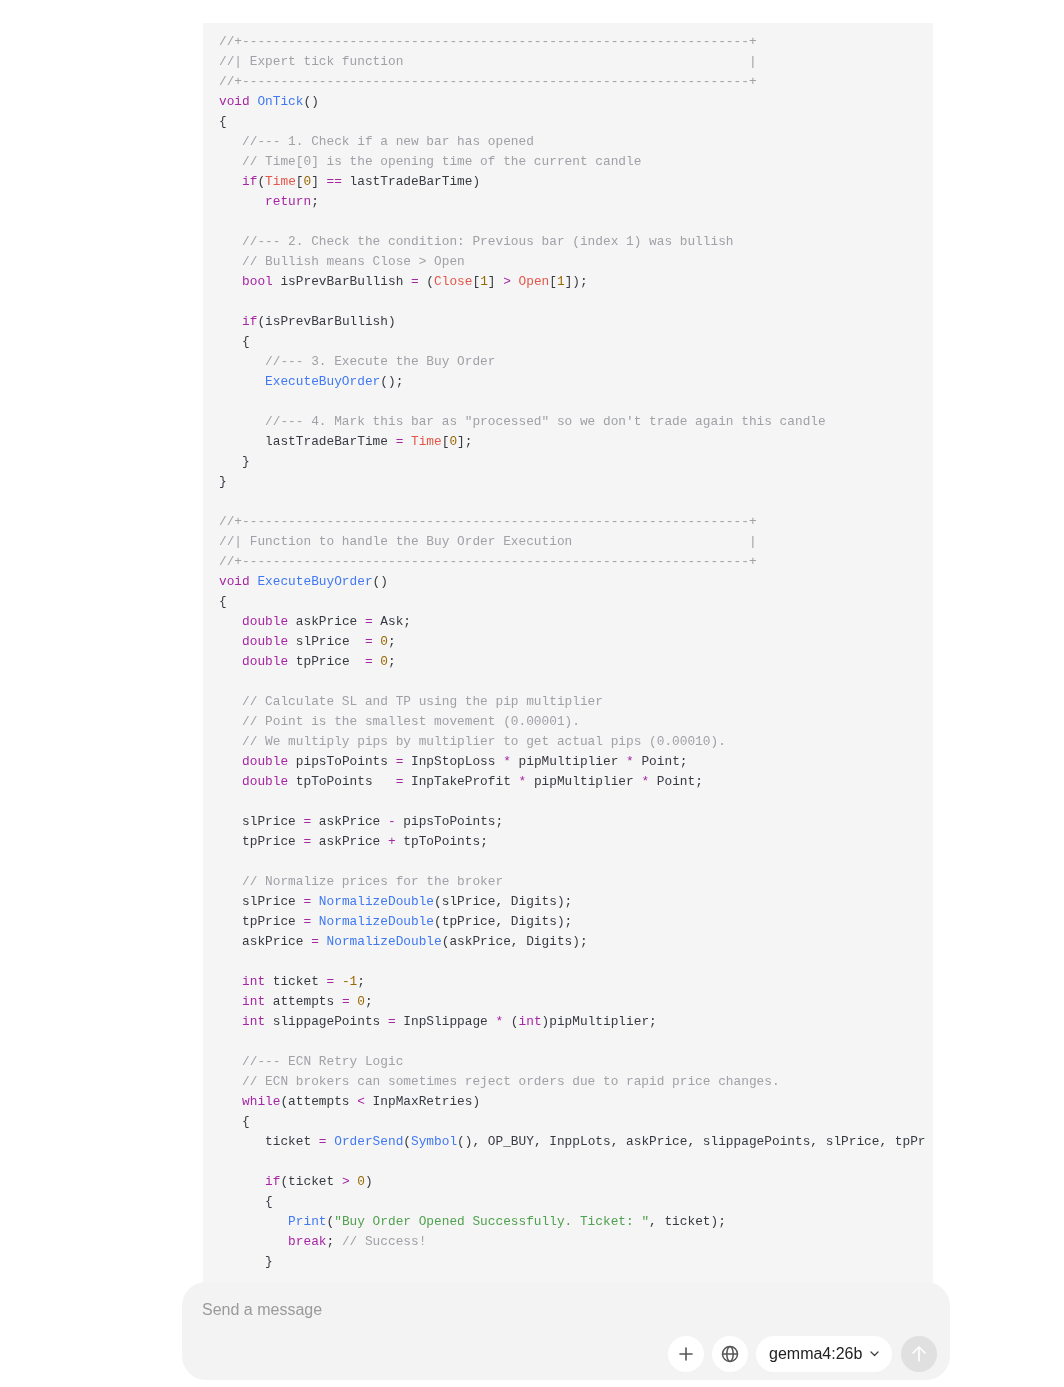 The width and height of the screenshot is (1064, 1387). What do you see at coordinates (488, 62) in the screenshot?
I see `code-line: //| Expert tick function |` at bounding box center [488, 62].